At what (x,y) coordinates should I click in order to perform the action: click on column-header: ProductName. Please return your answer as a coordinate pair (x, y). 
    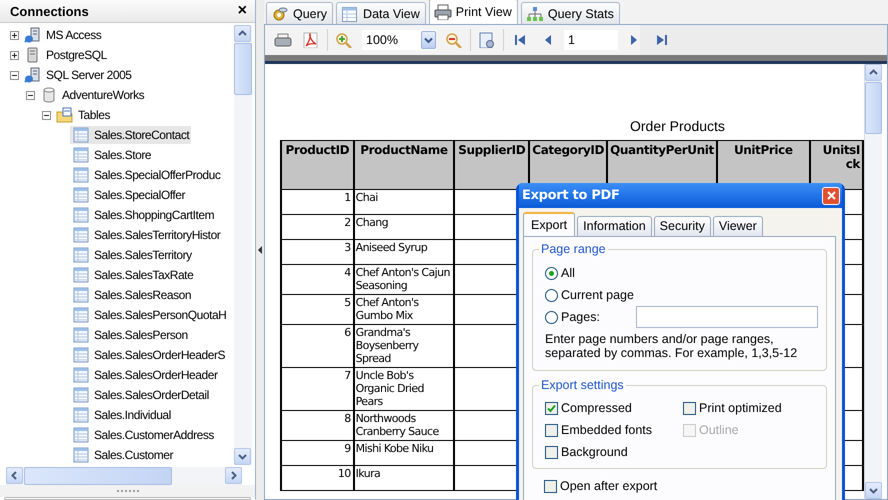
    Looking at the image, I should click on (404, 165).